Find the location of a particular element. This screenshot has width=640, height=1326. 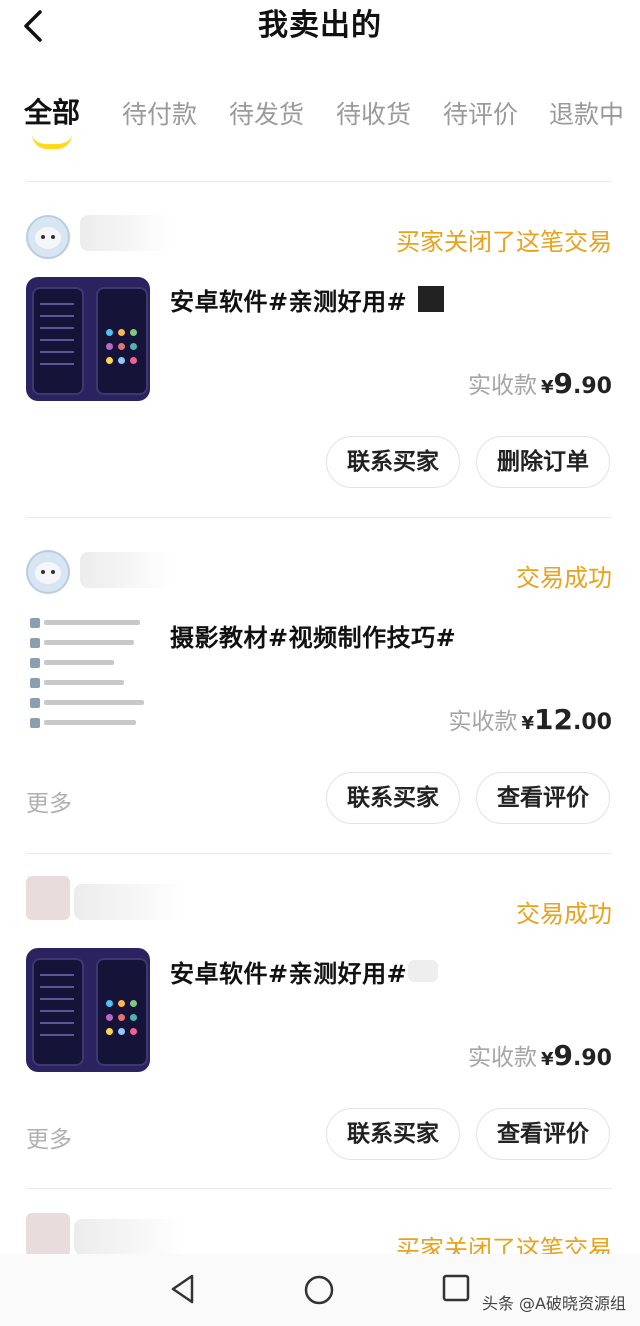

price-decimal: .00 is located at coordinates (592, 722).